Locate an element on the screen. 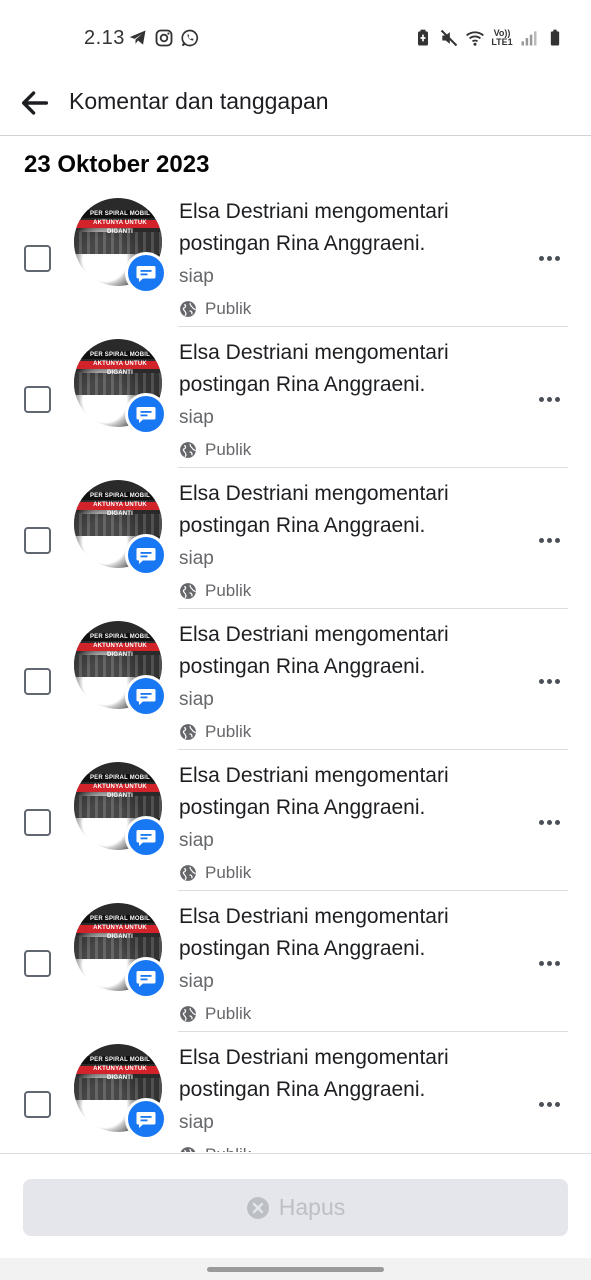  status-time: 2.13 is located at coordinates (104, 38).